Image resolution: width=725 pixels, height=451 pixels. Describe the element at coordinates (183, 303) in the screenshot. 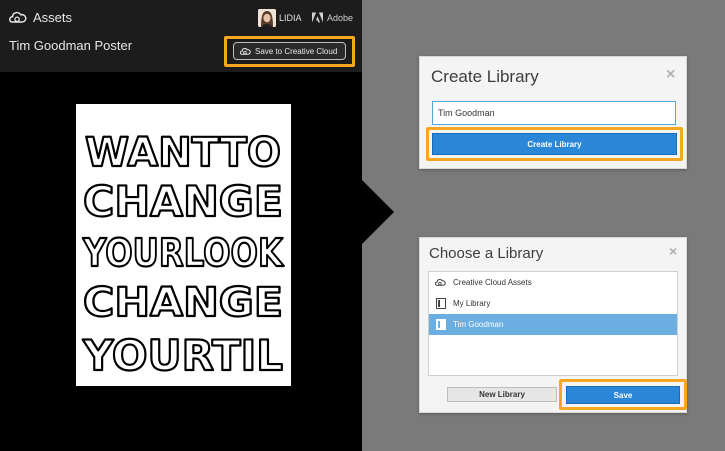

I see `poster-line-4: CHANGE` at that location.